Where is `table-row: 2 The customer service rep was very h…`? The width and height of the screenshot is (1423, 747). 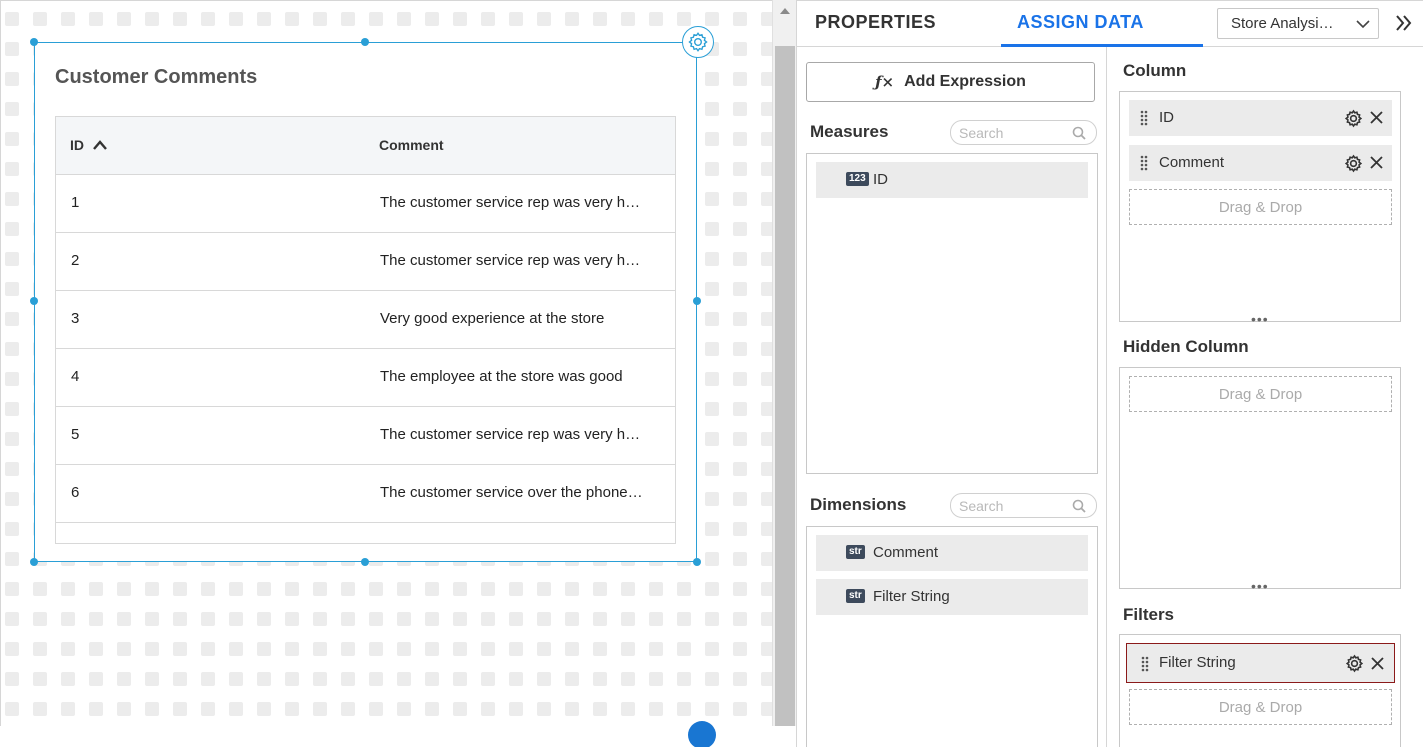 table-row: 2 The customer service rep was very h… is located at coordinates (365, 262).